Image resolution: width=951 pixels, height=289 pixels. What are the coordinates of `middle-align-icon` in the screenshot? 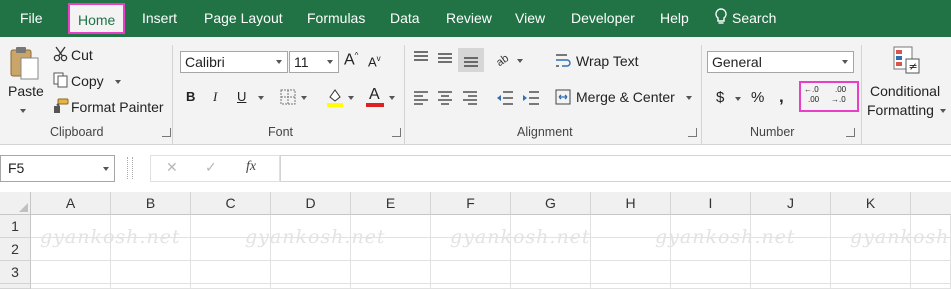 It's located at (445, 58).